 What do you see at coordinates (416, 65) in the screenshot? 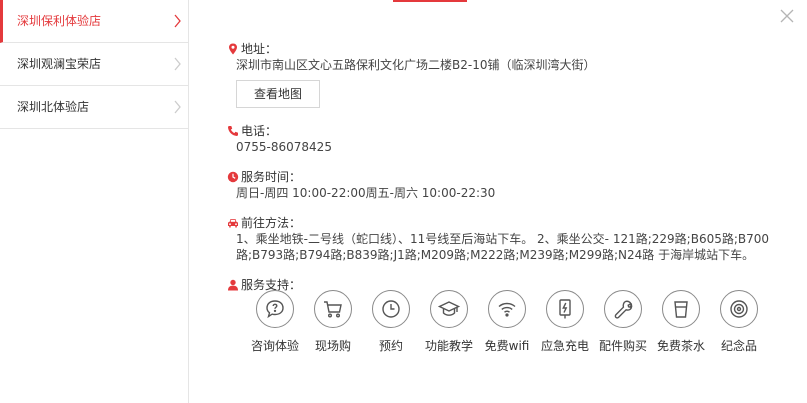
I see `address-value: 深圳市南山区文心五路保利文化广场二楼B2-10铺（临深圳湾大街）` at bounding box center [416, 65].